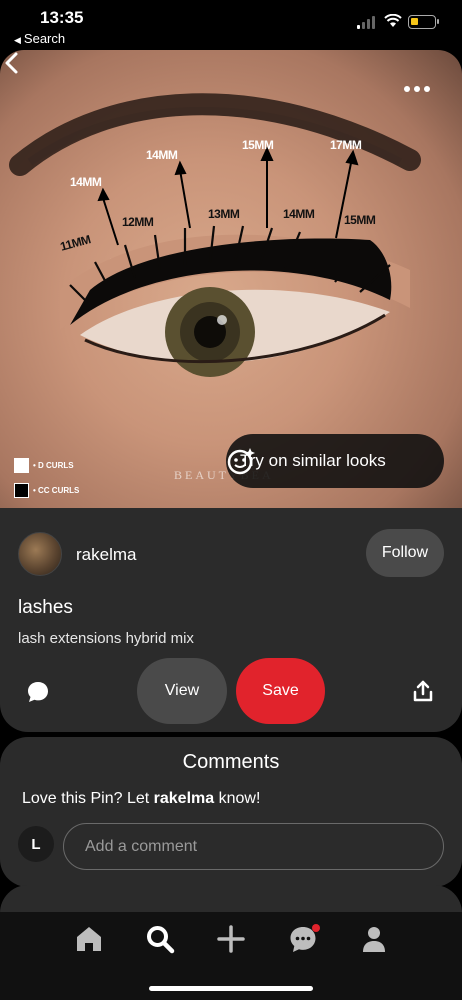 The image size is (462, 1000). I want to click on bottom-navigation, so click(231, 956).